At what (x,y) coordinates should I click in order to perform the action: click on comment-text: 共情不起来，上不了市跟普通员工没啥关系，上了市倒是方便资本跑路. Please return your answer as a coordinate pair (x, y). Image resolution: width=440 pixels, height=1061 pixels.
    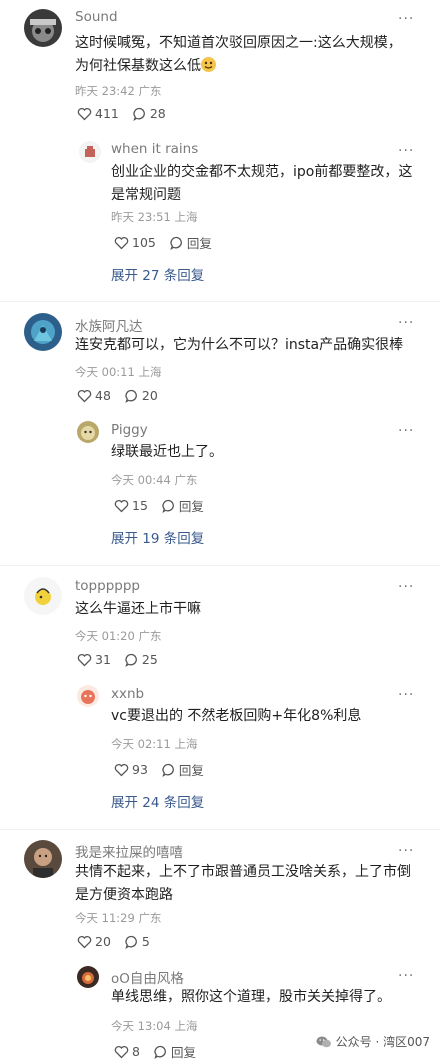
    Looking at the image, I should click on (243, 883).